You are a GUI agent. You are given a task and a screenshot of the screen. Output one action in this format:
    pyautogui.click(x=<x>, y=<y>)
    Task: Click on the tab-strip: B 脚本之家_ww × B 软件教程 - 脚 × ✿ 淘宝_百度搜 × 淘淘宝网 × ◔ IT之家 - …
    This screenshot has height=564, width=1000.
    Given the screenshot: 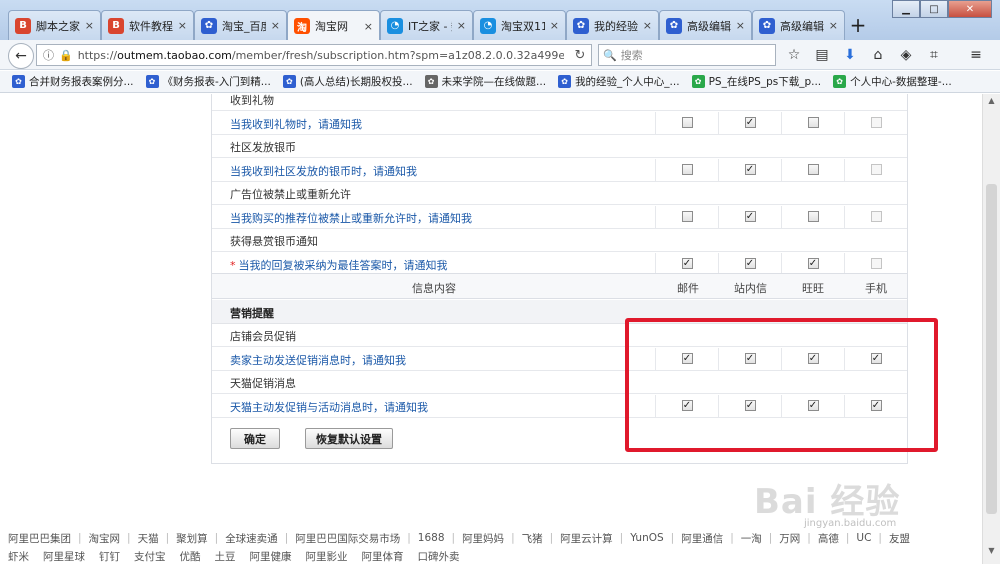 What is the action you would take?
    pyautogui.click(x=439, y=25)
    